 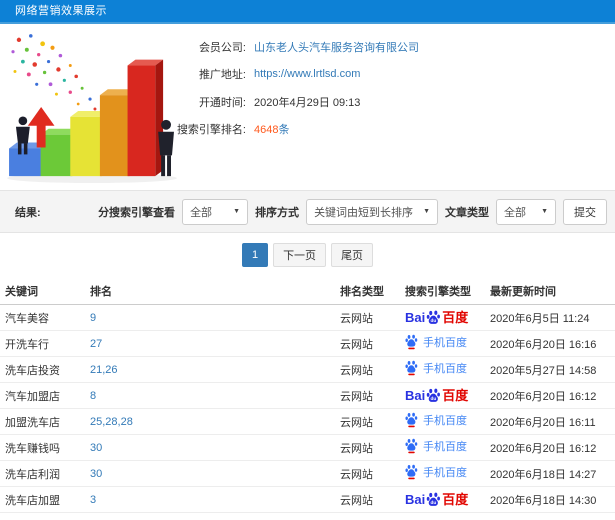 I want to click on page-button-1: 1, so click(x=255, y=255).